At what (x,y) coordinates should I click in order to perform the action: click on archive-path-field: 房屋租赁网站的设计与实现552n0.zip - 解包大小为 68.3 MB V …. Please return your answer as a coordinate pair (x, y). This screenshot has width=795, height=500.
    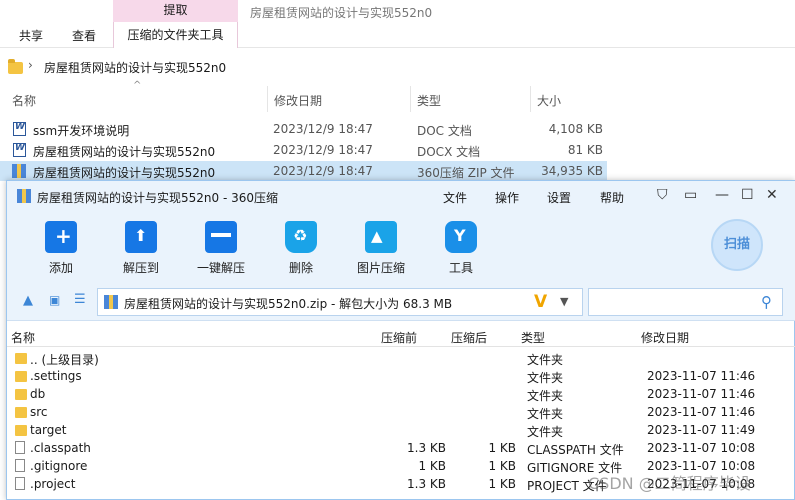
    Looking at the image, I should click on (340, 302).